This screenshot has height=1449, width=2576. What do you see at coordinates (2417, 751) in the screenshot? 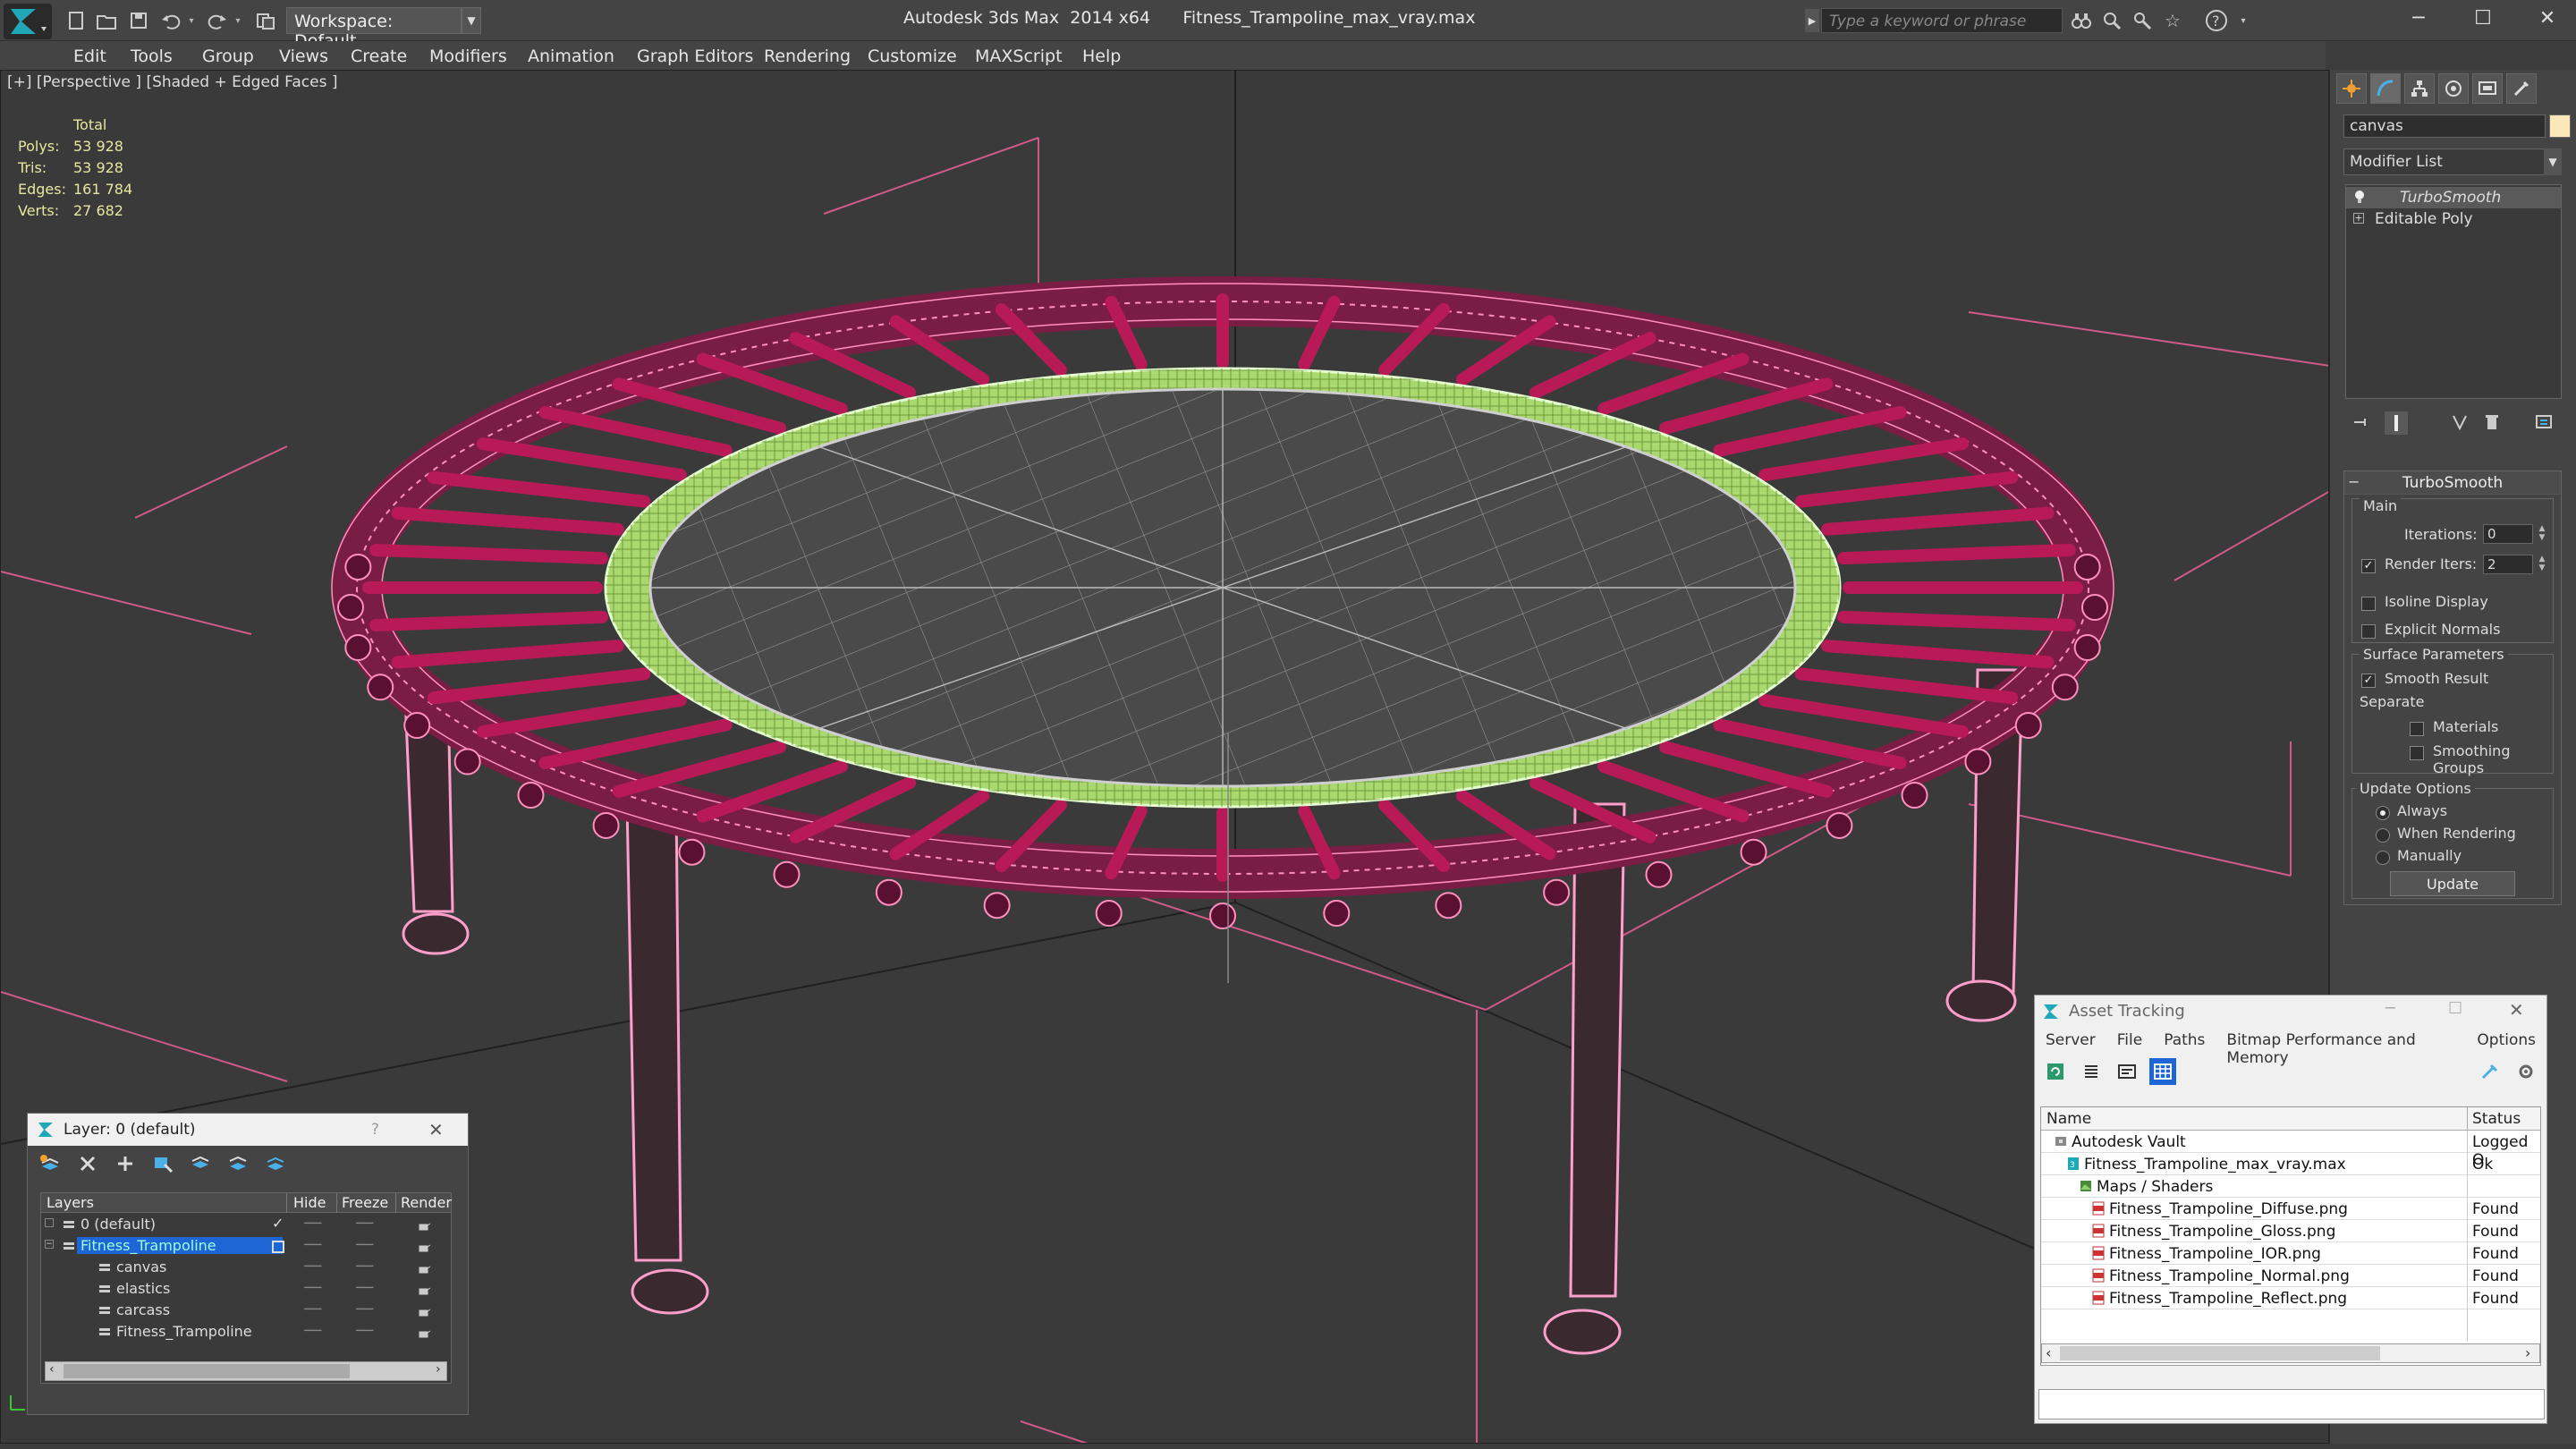
I see `smoothing-groups-checkbox` at bounding box center [2417, 751].